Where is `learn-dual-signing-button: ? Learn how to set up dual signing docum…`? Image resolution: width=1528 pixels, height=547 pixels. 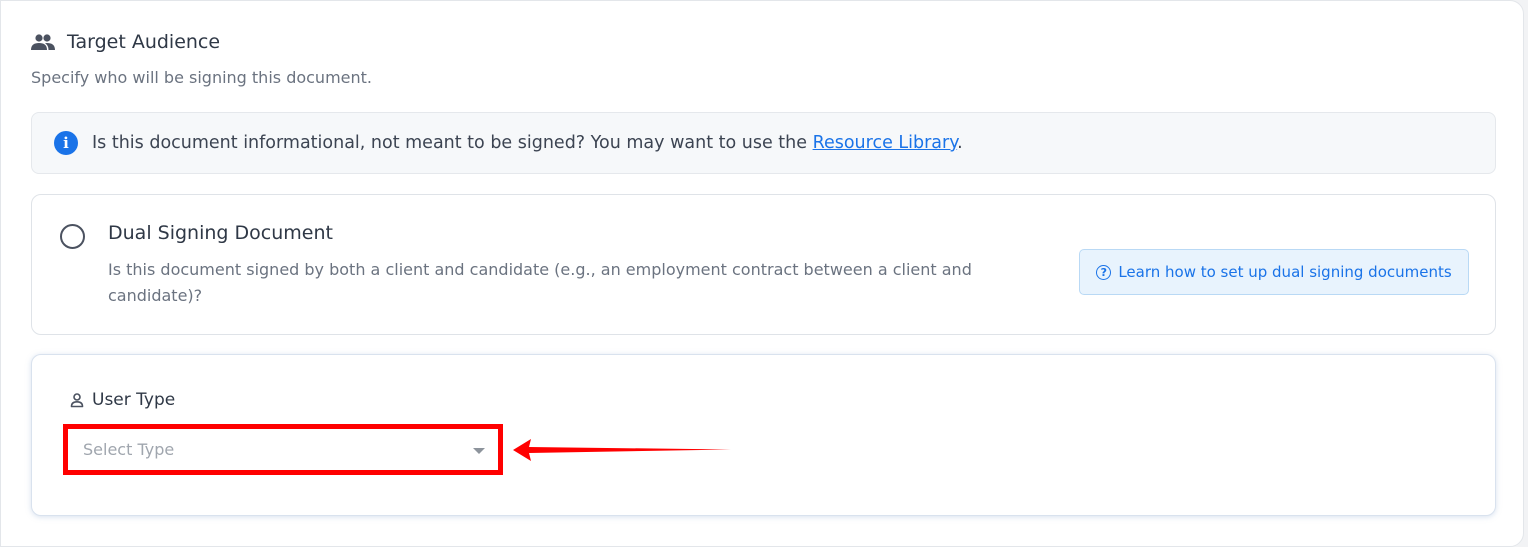
learn-dual-signing-button: ? Learn how to set up dual signing docum… is located at coordinates (1274, 272).